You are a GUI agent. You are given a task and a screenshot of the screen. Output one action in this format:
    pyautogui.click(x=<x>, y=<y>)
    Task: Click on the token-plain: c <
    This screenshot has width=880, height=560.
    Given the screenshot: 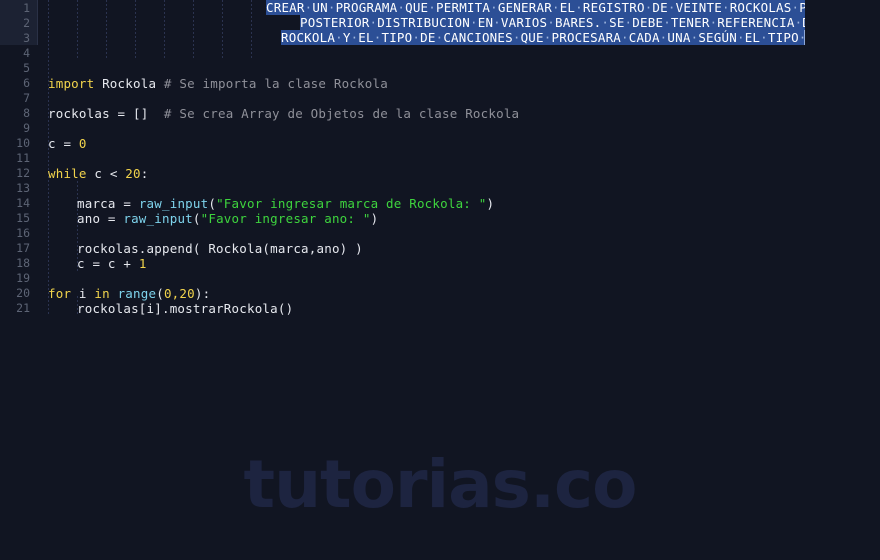 What is the action you would take?
    pyautogui.click(x=106, y=173)
    